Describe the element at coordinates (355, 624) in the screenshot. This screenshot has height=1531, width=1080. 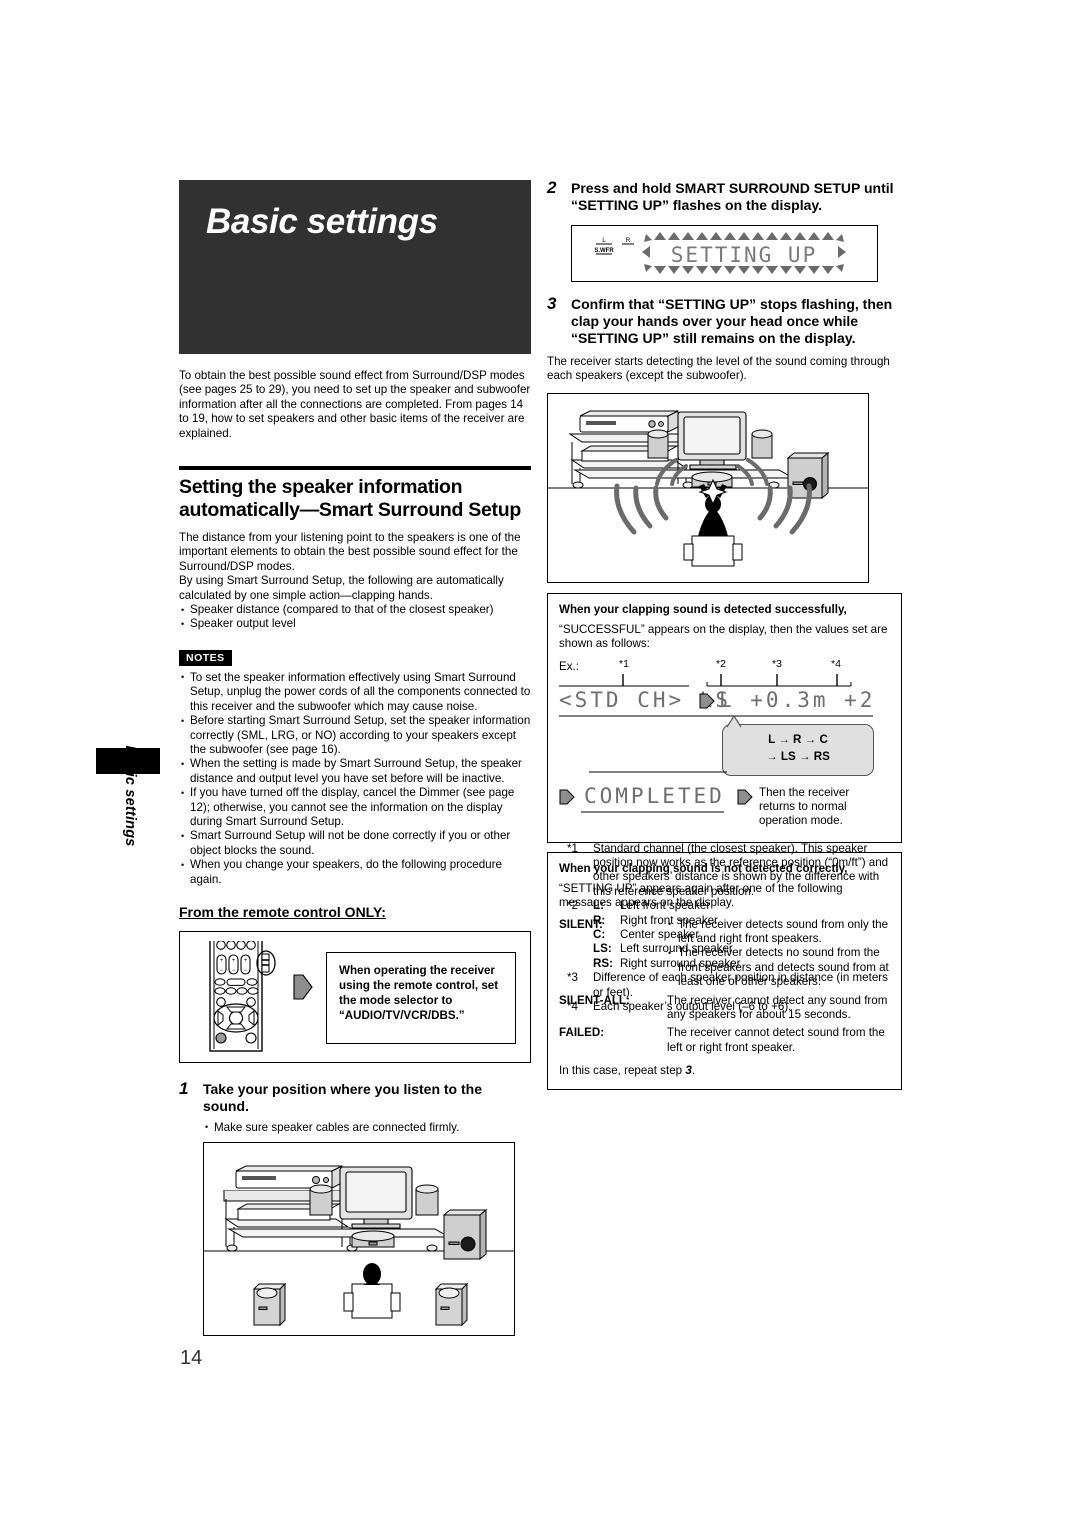
I see `list-item: Speaker output level` at that location.